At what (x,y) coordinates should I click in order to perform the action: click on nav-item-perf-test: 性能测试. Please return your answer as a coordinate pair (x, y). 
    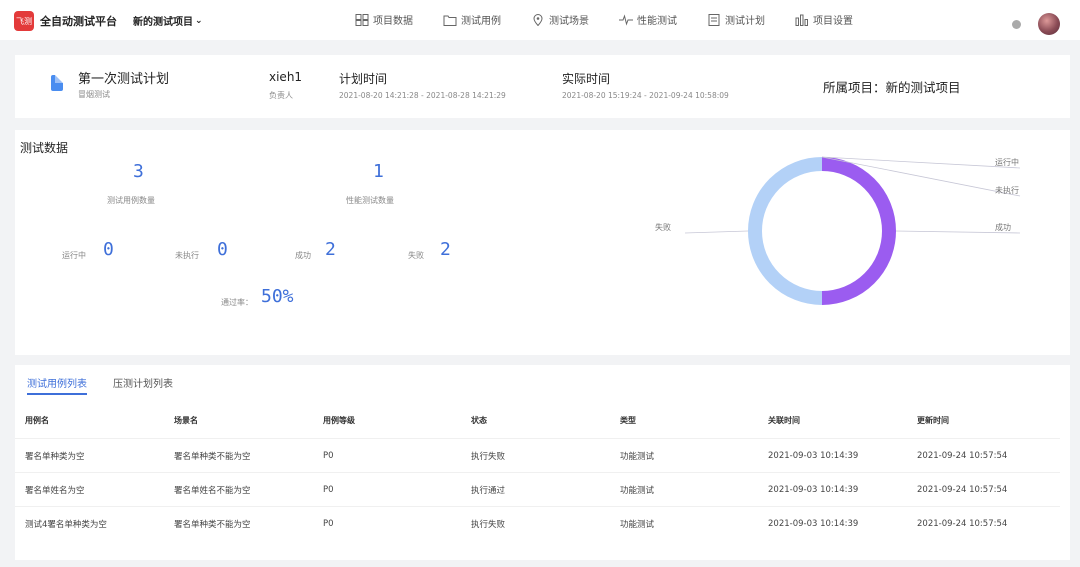
    Looking at the image, I should click on (648, 19).